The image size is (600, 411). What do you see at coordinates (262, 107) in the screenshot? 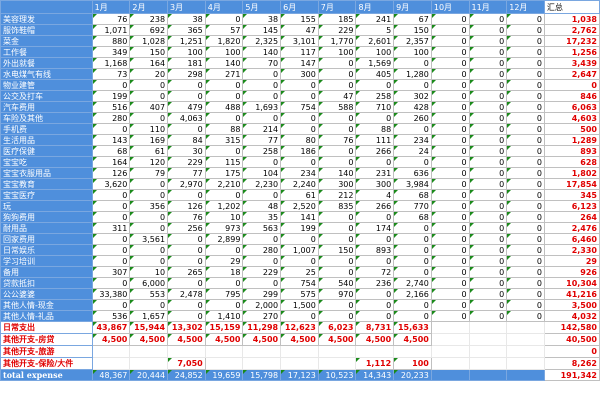
I see `value-cell: 1,693` at bounding box center [262, 107].